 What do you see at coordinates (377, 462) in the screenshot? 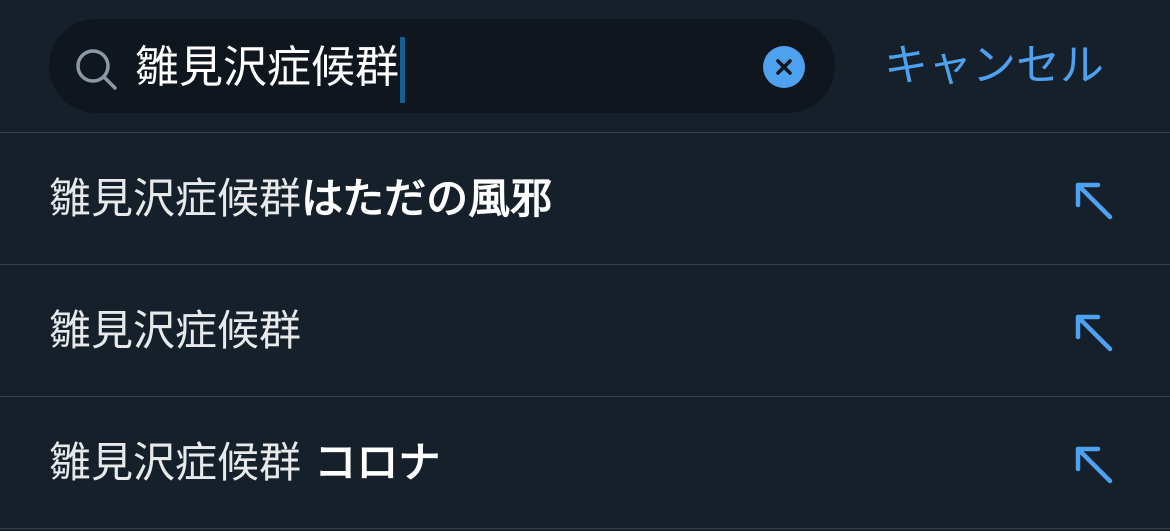
I see `suggestion-completion: コロナ` at bounding box center [377, 462].